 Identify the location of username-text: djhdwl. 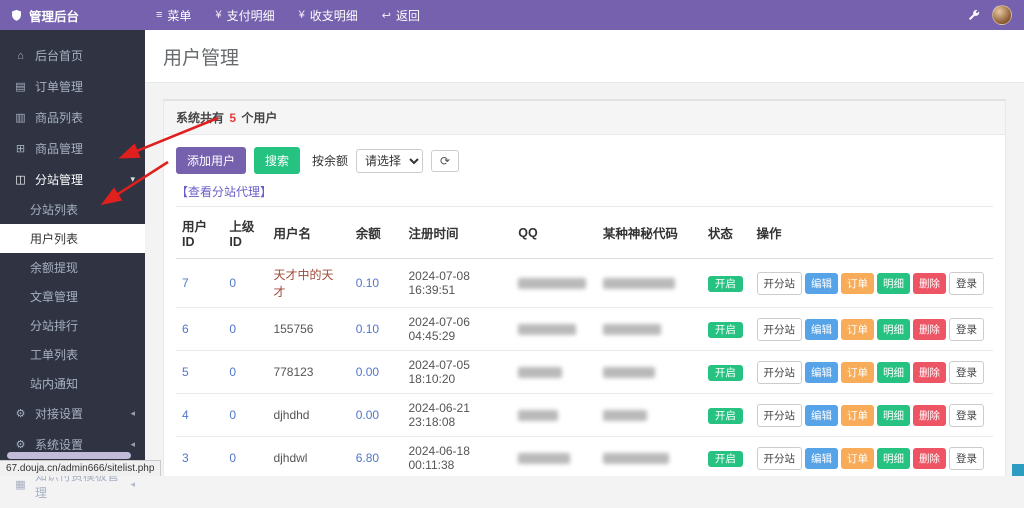
(290, 458).